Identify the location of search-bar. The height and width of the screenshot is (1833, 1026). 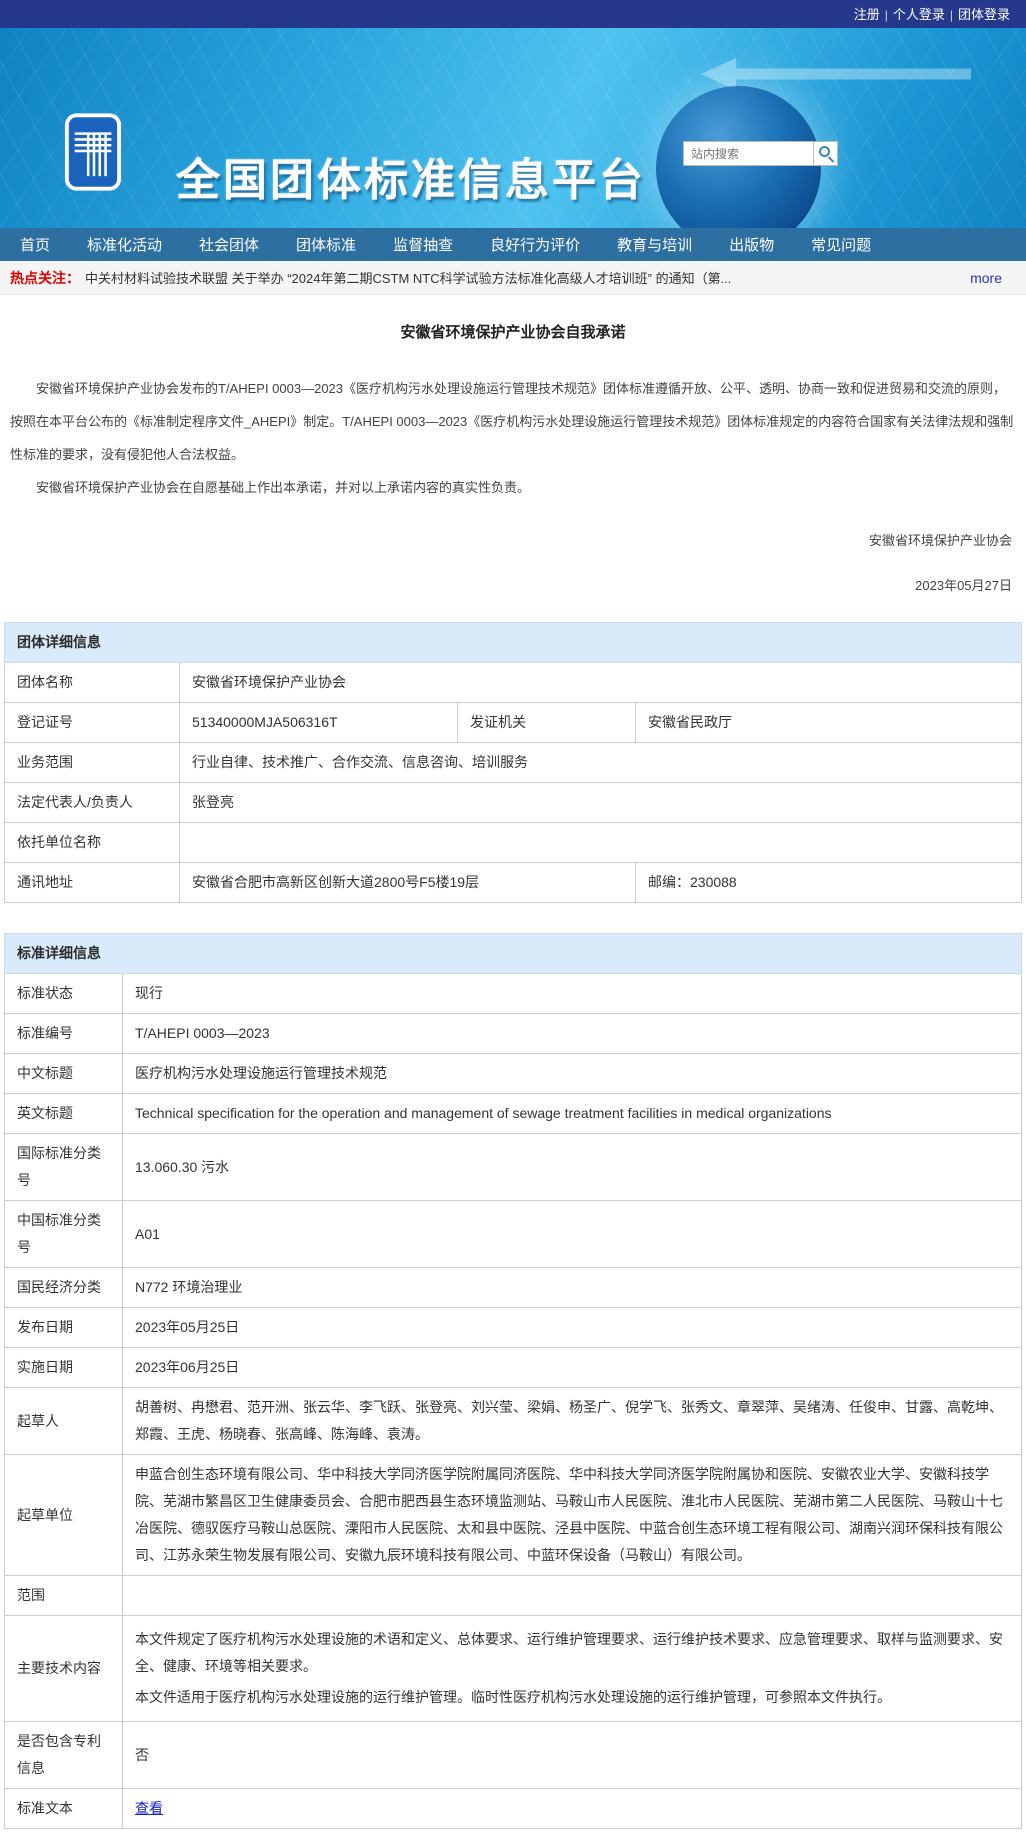
(760, 153).